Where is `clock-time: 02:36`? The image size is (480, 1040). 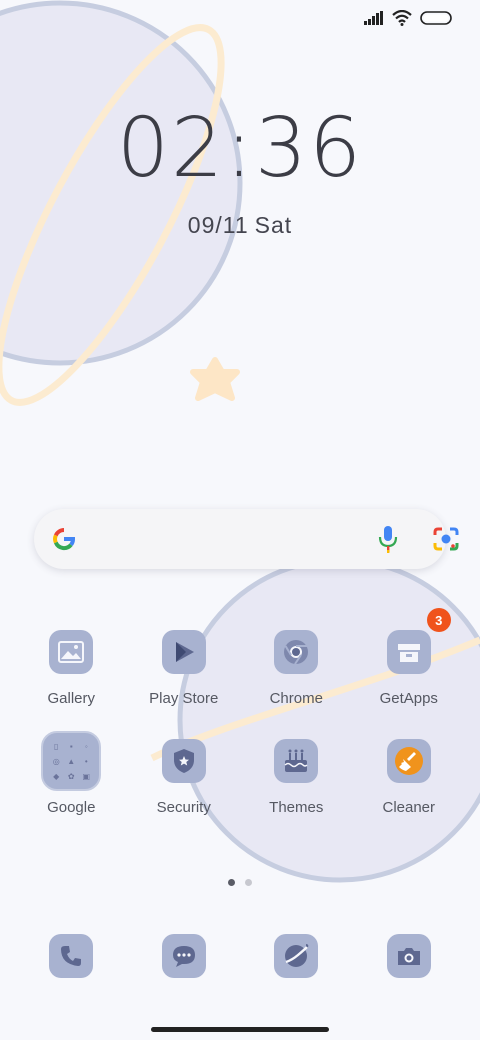
clock-time: 02:36 is located at coordinates (240, 148).